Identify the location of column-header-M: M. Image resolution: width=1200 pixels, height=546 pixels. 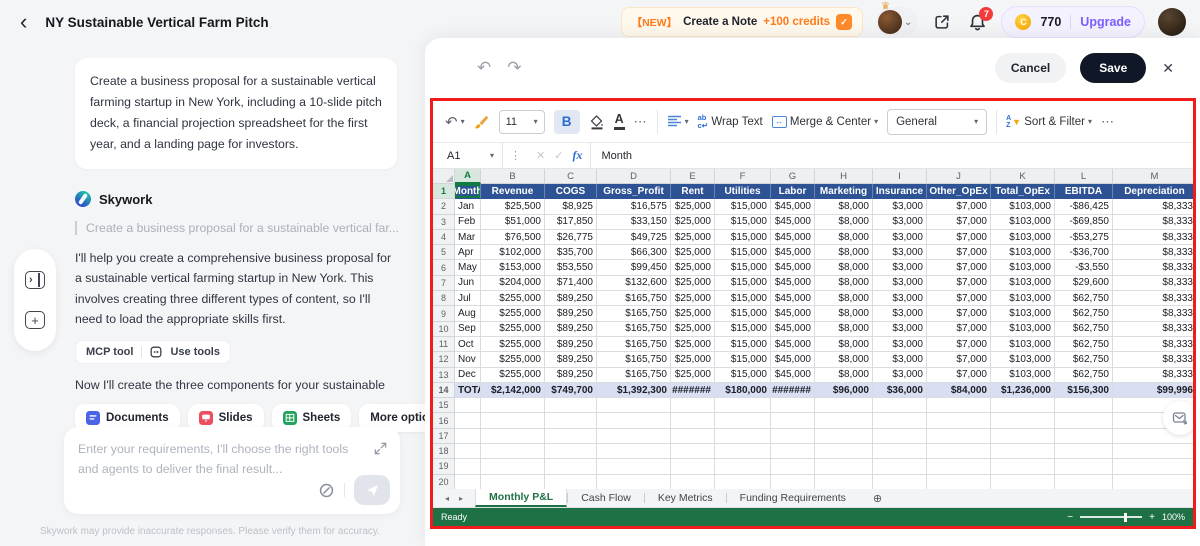
(1153, 176).